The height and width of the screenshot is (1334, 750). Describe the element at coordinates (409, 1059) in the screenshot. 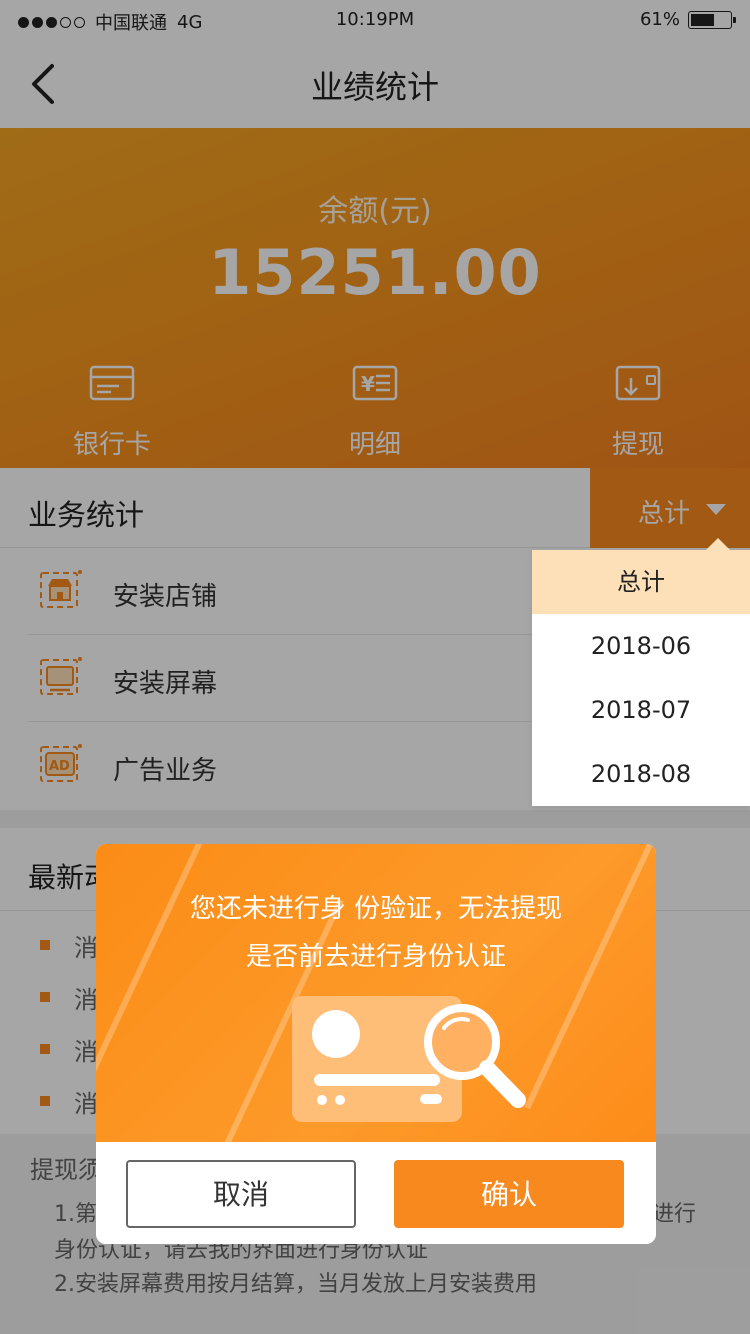

I see `id-card-search-icon` at that location.